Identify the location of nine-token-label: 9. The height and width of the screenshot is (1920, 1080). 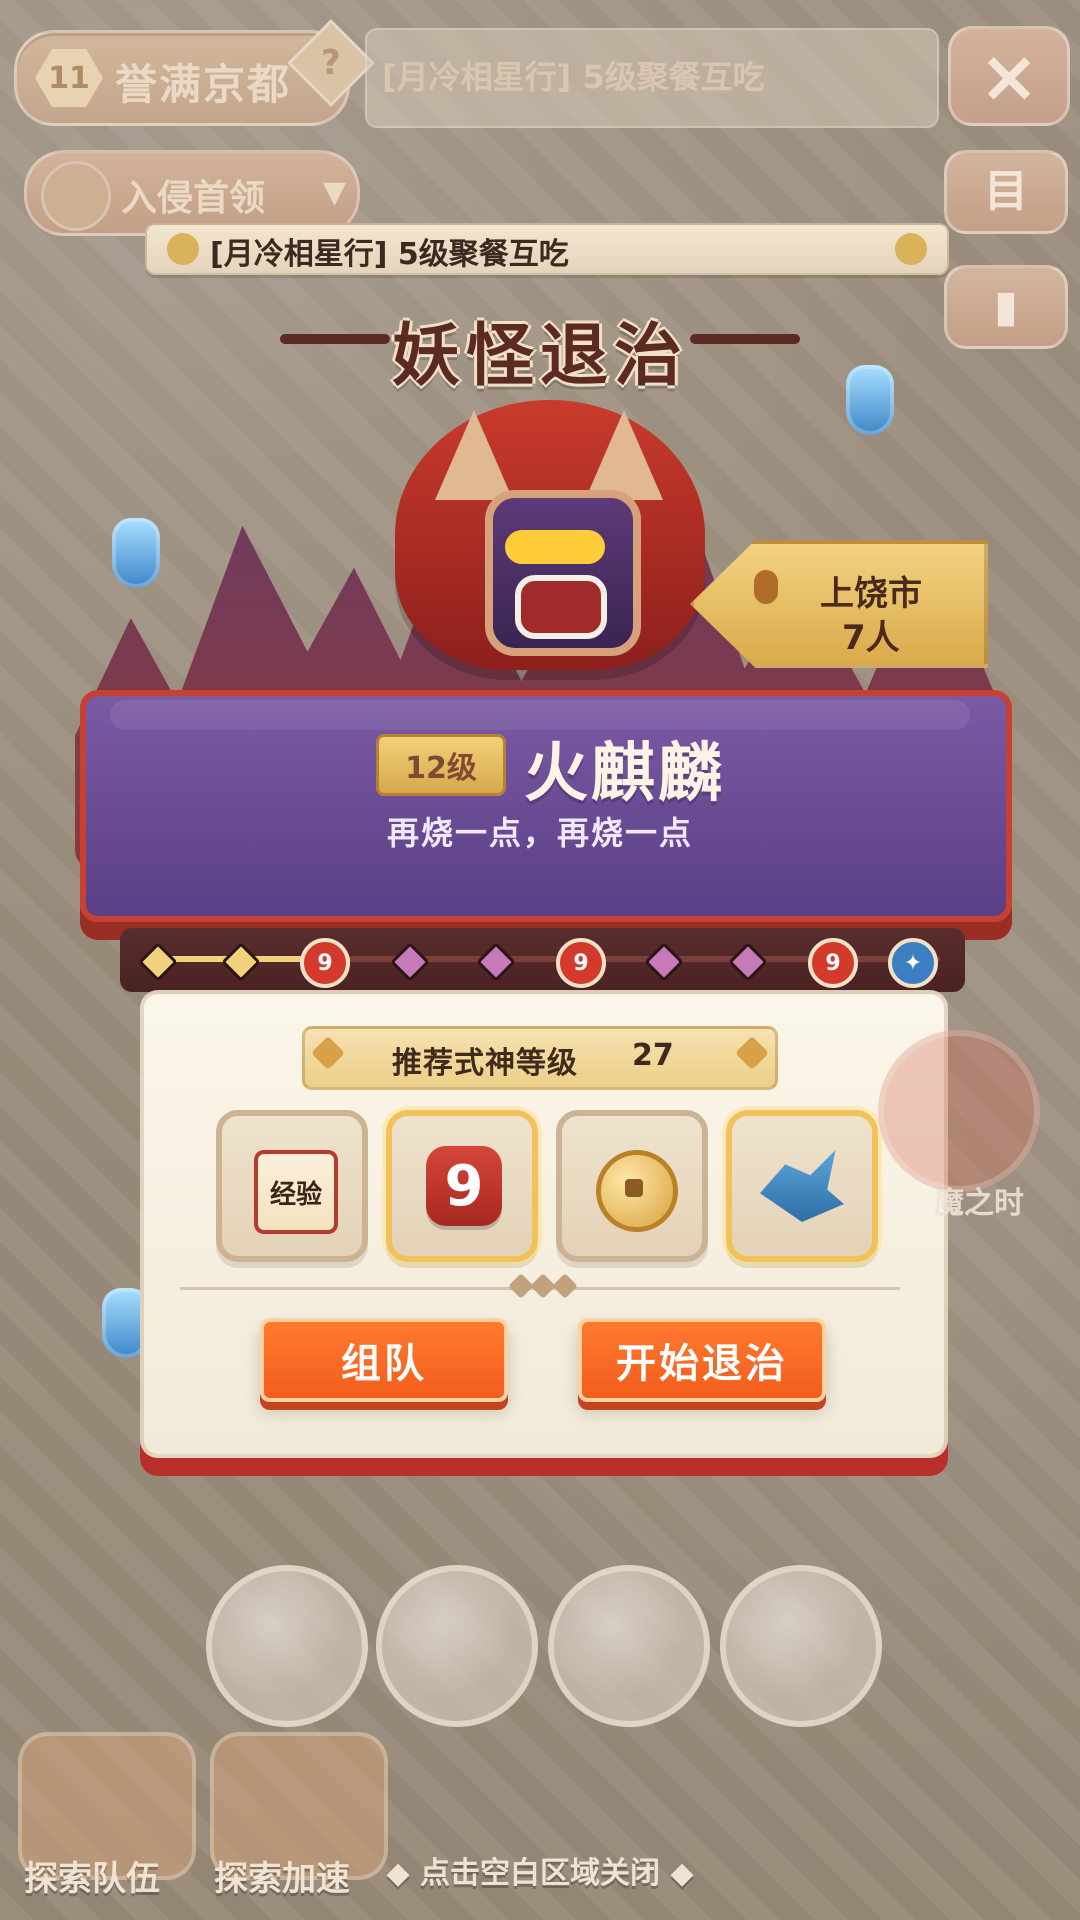
(464, 1186).